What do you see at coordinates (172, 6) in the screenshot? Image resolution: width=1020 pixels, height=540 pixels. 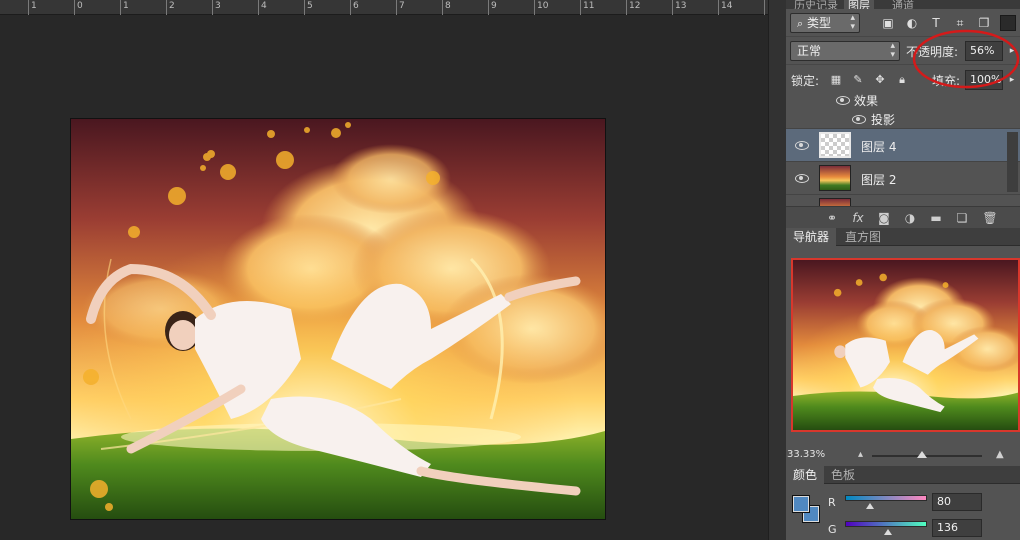 I see `ruler-number: 2` at bounding box center [172, 6].